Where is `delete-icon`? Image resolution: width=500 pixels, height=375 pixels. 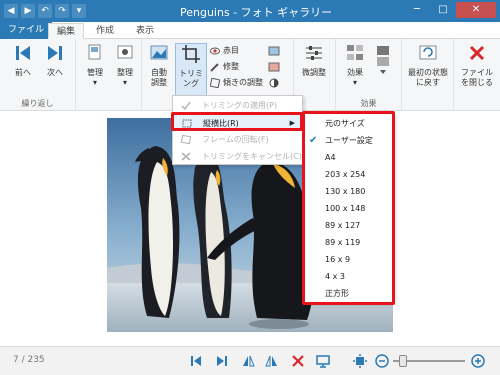
delete-icon is located at coordinates (298, 361).